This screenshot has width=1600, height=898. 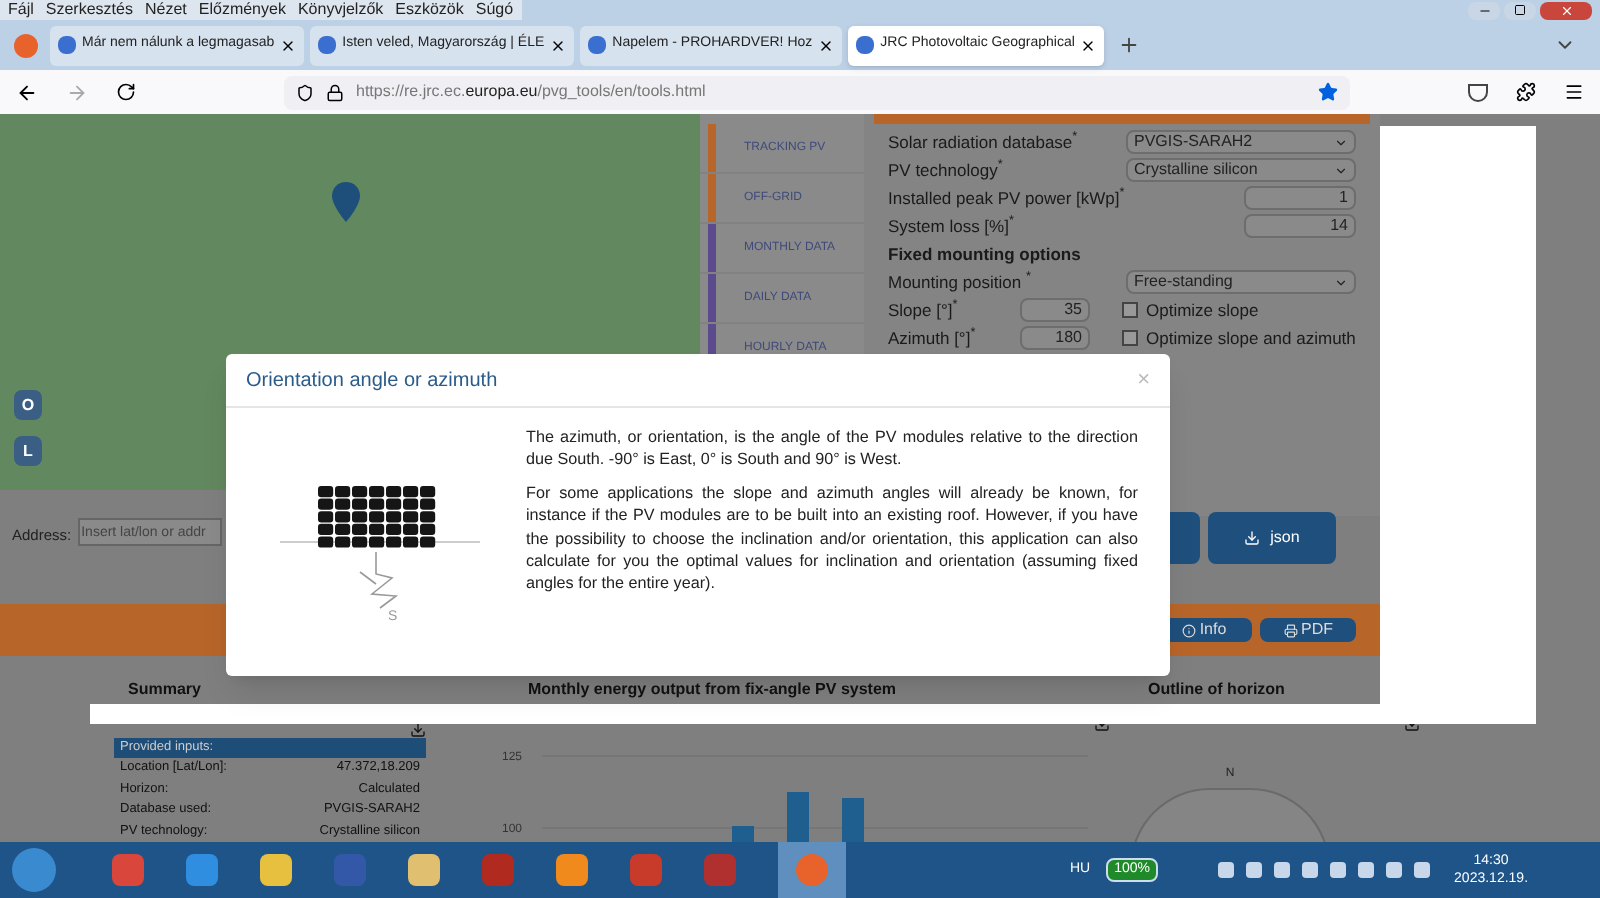 I want to click on field-label: Installed peak PV power [kWp]$^{*}$, so click(x=1006, y=198).